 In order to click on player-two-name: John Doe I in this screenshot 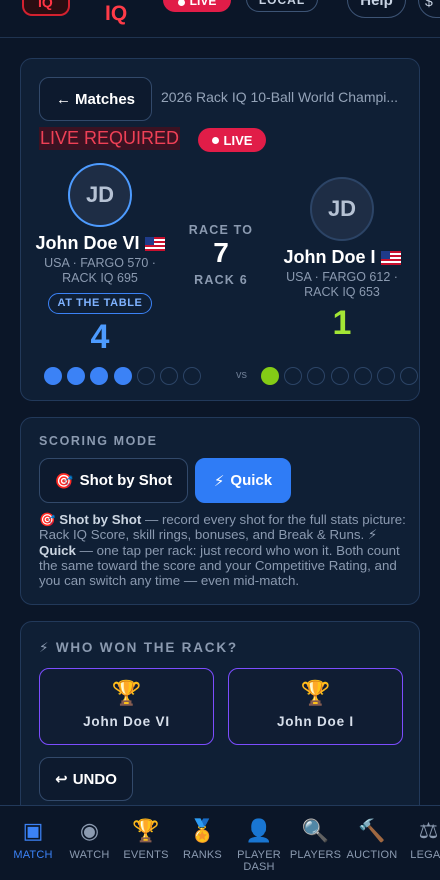, I will do `click(329, 257)`.